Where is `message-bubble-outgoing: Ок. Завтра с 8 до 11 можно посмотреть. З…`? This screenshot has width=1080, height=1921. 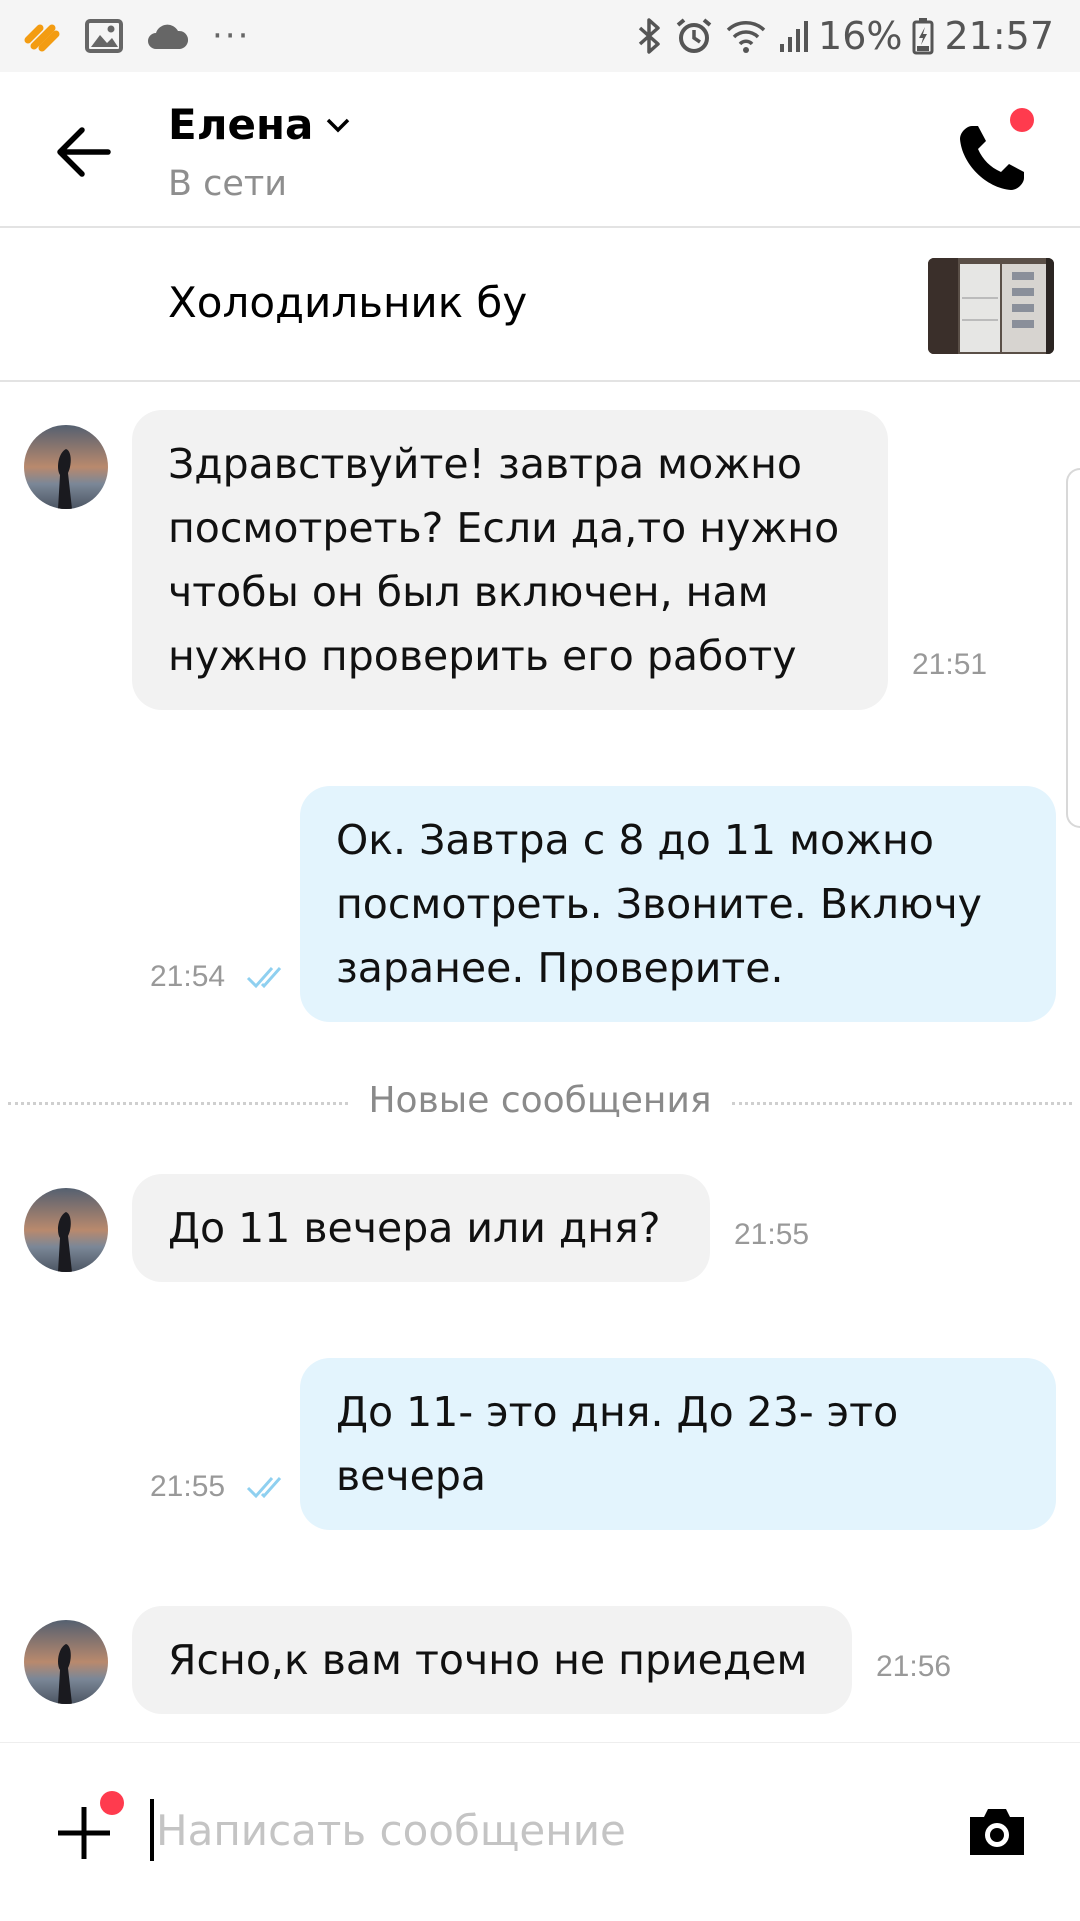
message-bubble-outgoing: Ок. Завтра с 8 до 11 можно посмотреть. З… is located at coordinates (678, 904).